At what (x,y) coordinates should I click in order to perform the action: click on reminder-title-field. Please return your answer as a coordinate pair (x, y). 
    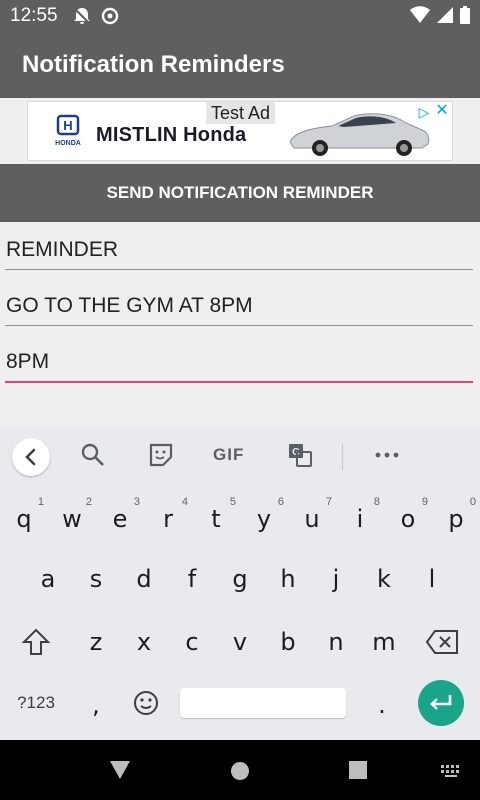
    Looking at the image, I should click on (239, 250).